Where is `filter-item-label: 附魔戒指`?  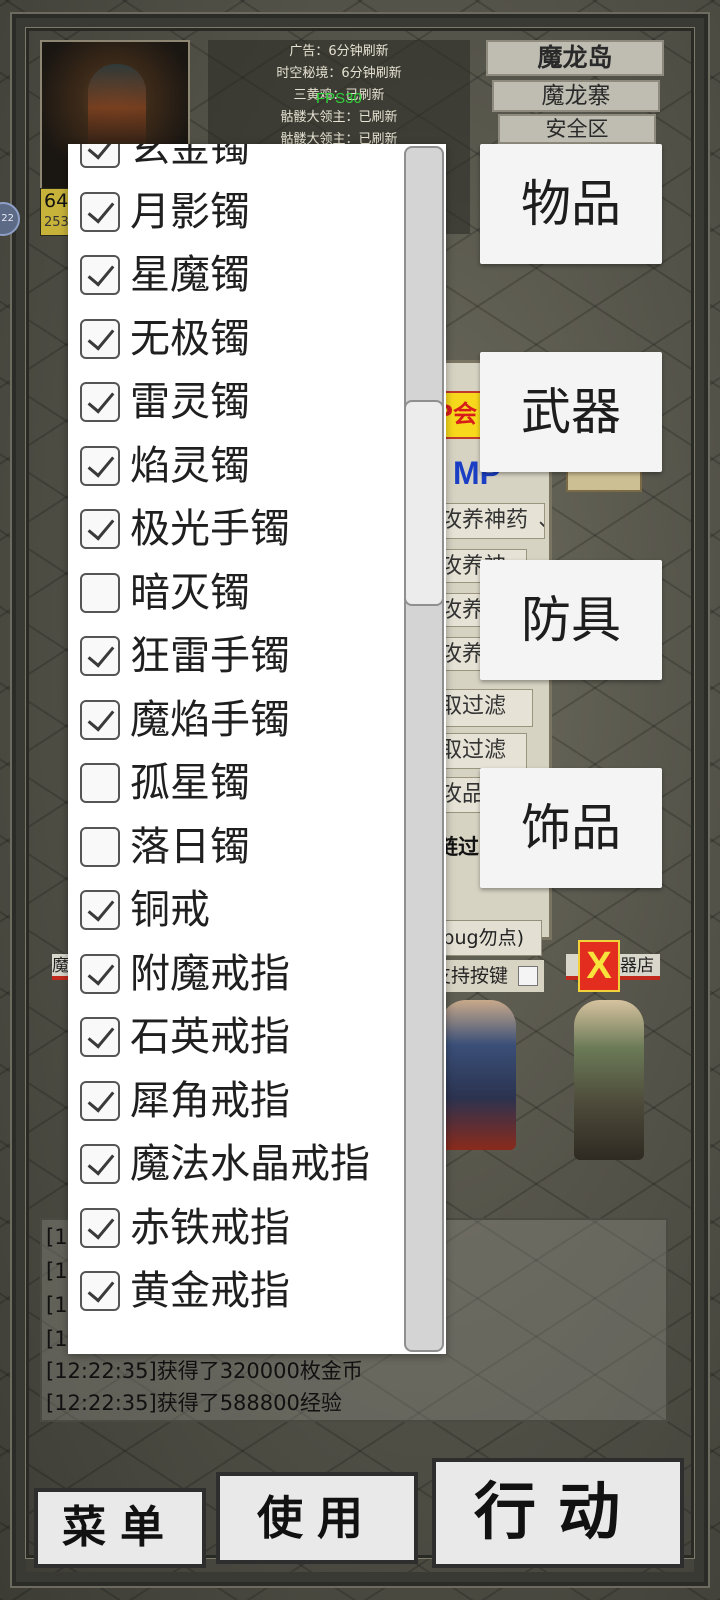
filter-item-label: 附魔戒指 is located at coordinates (210, 973).